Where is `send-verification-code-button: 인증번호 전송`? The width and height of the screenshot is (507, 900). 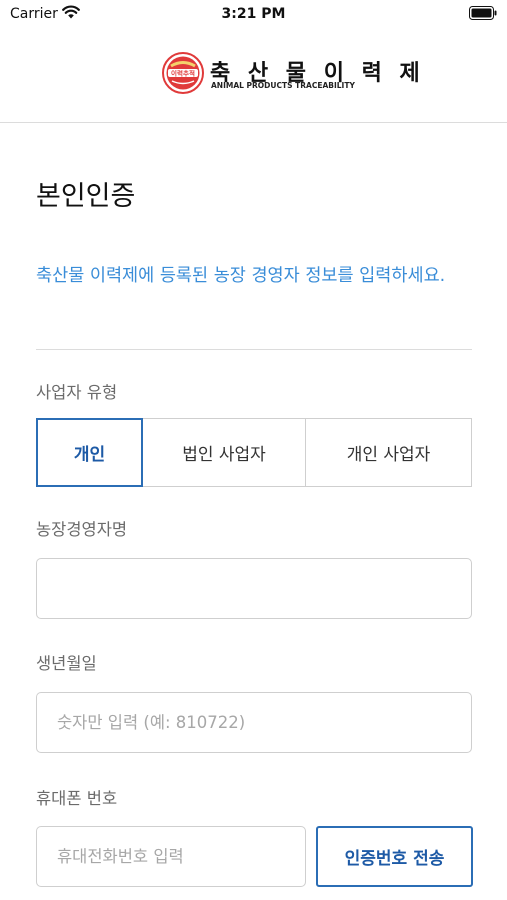 send-verification-code-button: 인증번호 전송 is located at coordinates (394, 856).